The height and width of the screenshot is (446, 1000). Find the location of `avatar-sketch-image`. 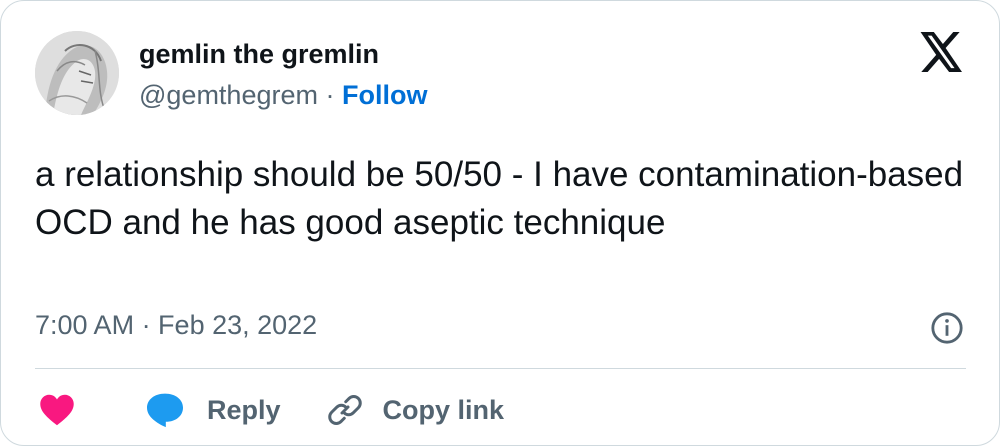

avatar-sketch-image is located at coordinates (77, 73).